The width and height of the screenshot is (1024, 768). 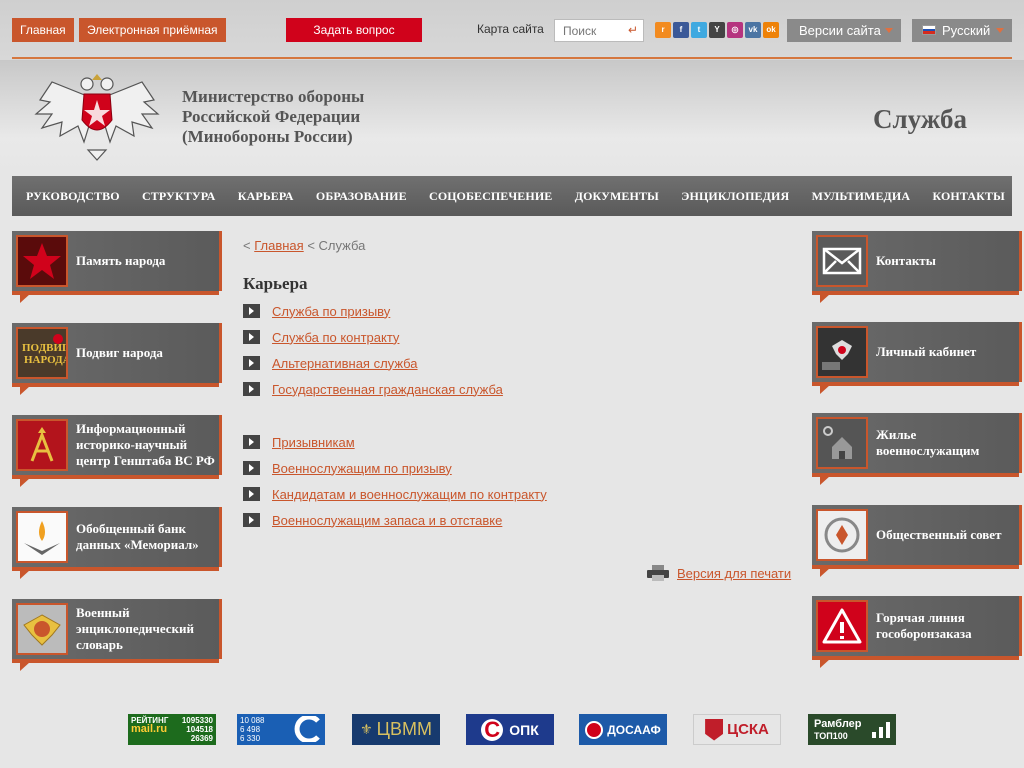 What do you see at coordinates (73, 196) in the screenshot?
I see `nav-item-leadership: РУКОВОДСТВО` at bounding box center [73, 196].